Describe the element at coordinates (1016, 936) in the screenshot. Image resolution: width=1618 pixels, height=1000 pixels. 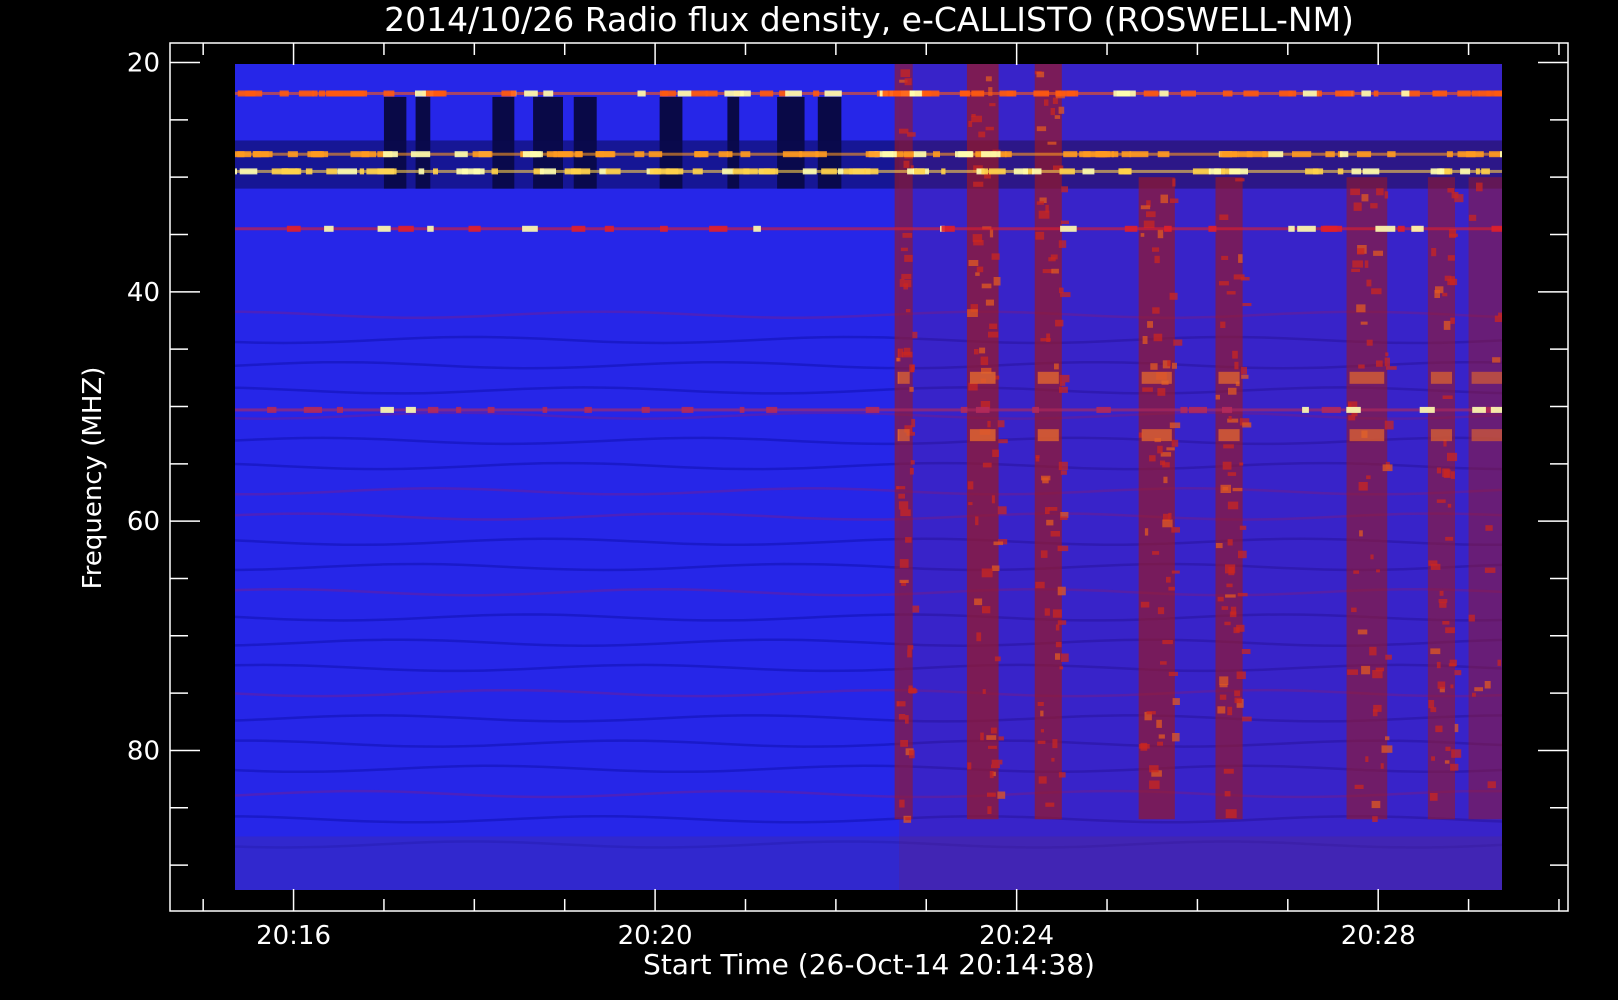
I see `x-tick-label: 20:24` at that location.